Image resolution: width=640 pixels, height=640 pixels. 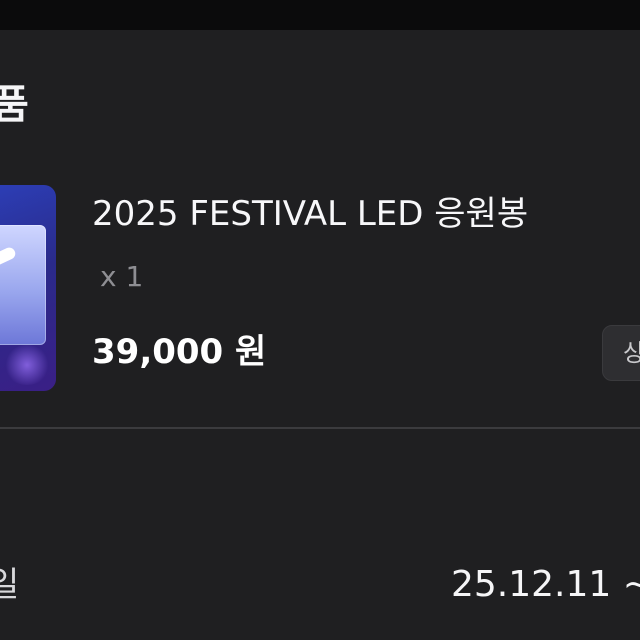 What do you see at coordinates (320, 15) in the screenshot?
I see `top-bar` at bounding box center [320, 15].